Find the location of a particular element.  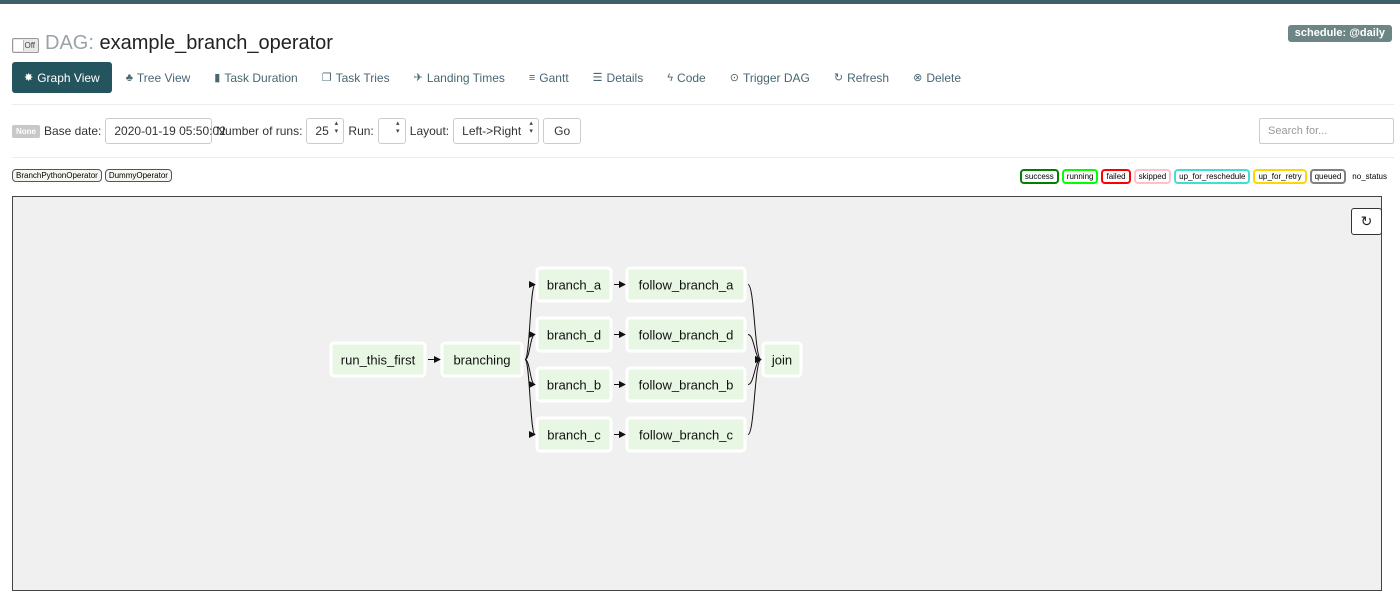

task-node-follow-branch-c: follow_branch_c is located at coordinates (686, 434).